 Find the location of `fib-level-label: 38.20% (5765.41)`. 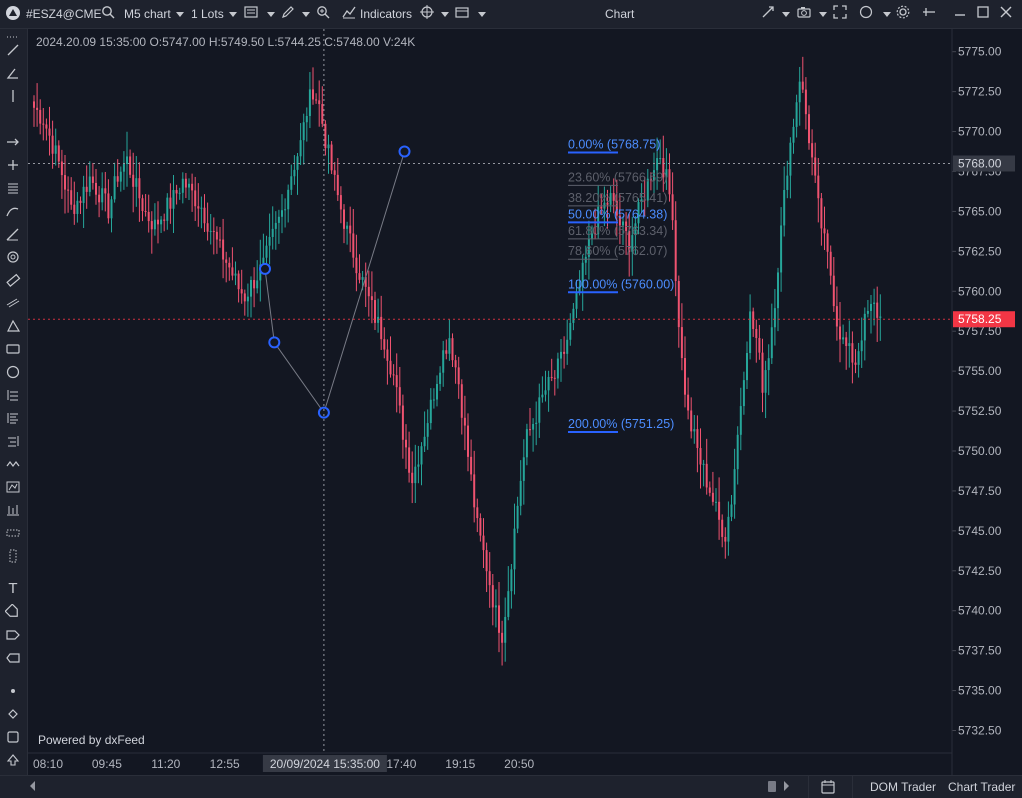

fib-level-label: 38.20% (5765.41) is located at coordinates (617, 198).